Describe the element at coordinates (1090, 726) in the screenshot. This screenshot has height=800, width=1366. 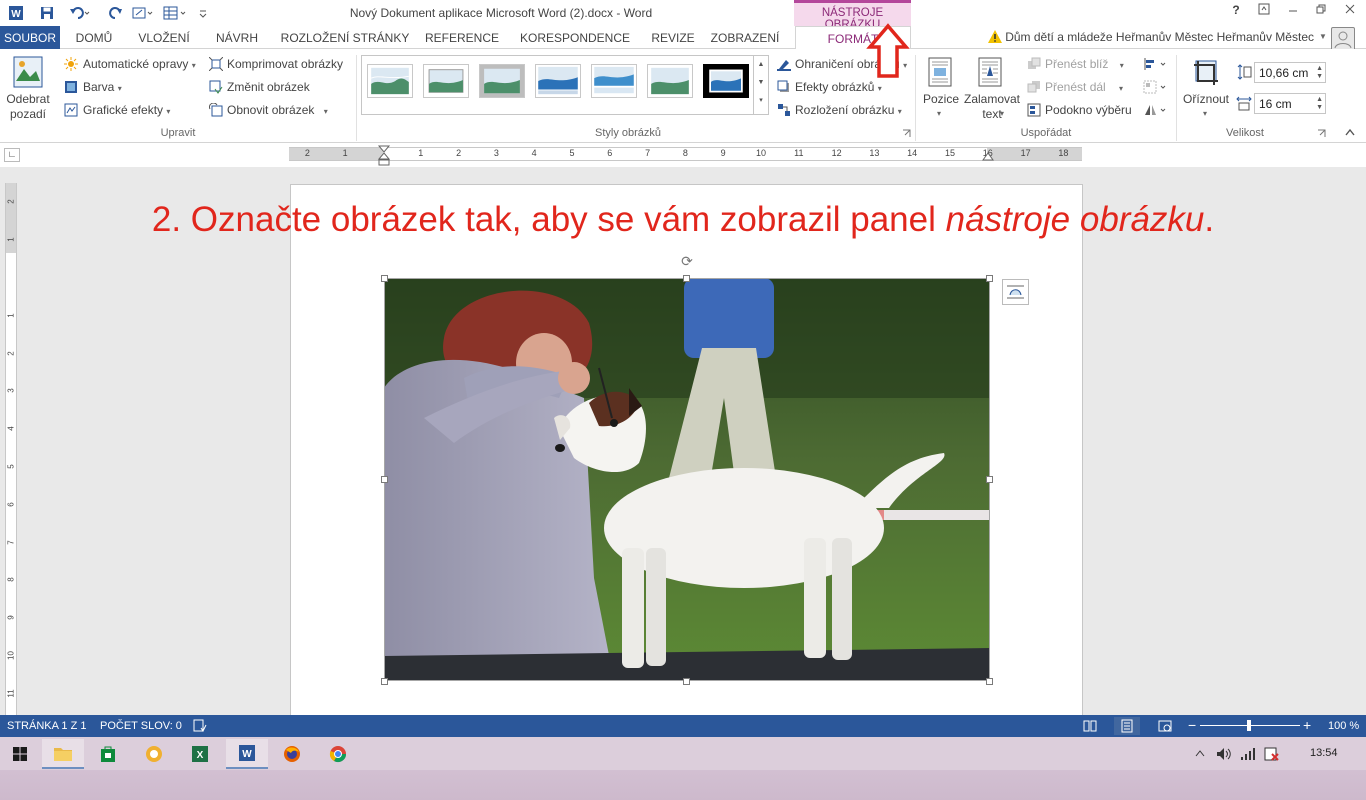
I see `read-mode-icon` at that location.